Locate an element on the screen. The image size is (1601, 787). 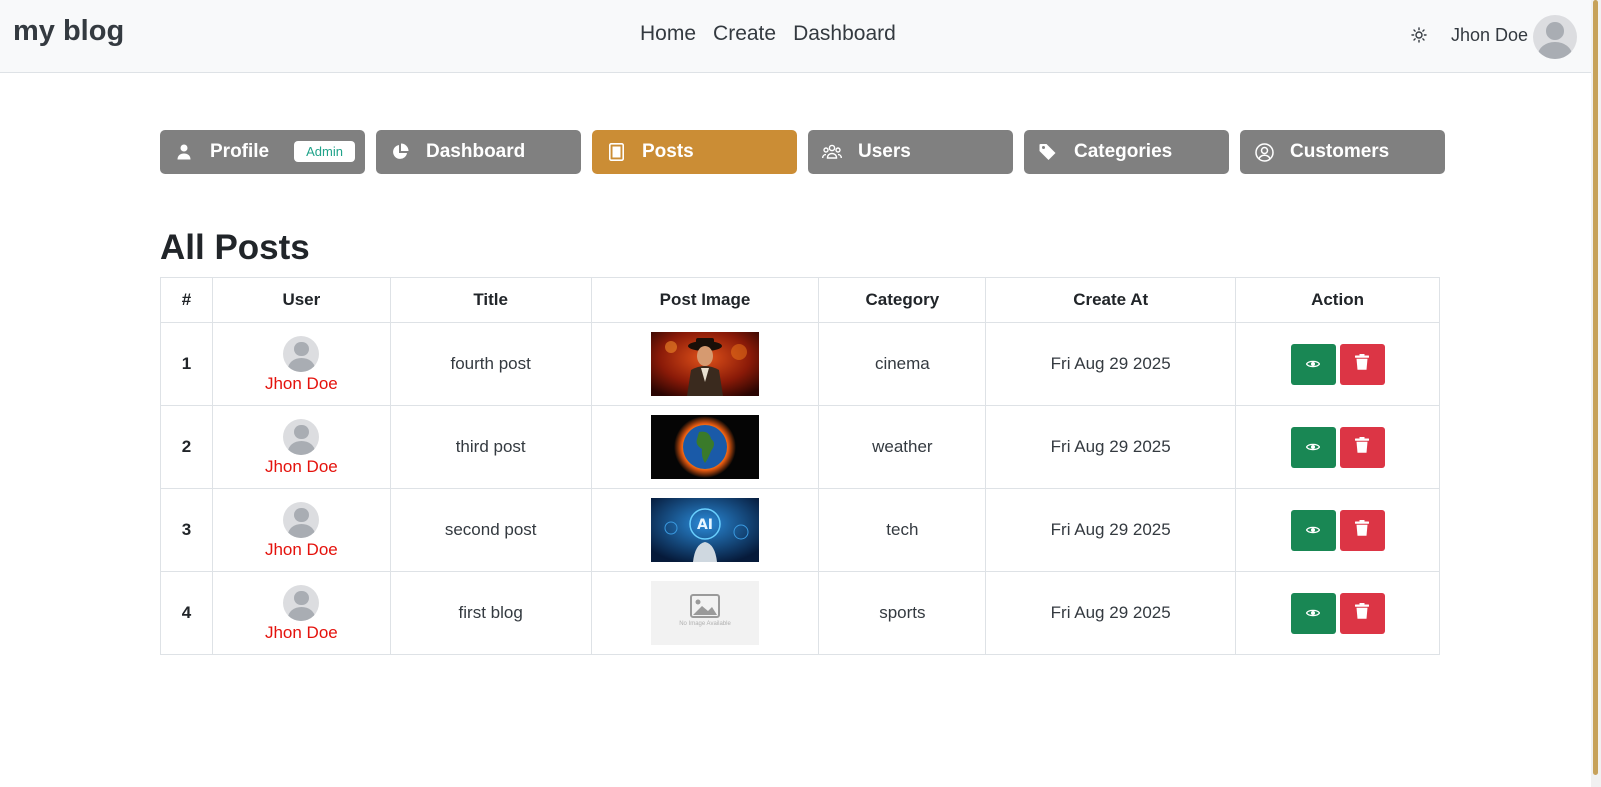
tab-users: Users is located at coordinates (910, 152).